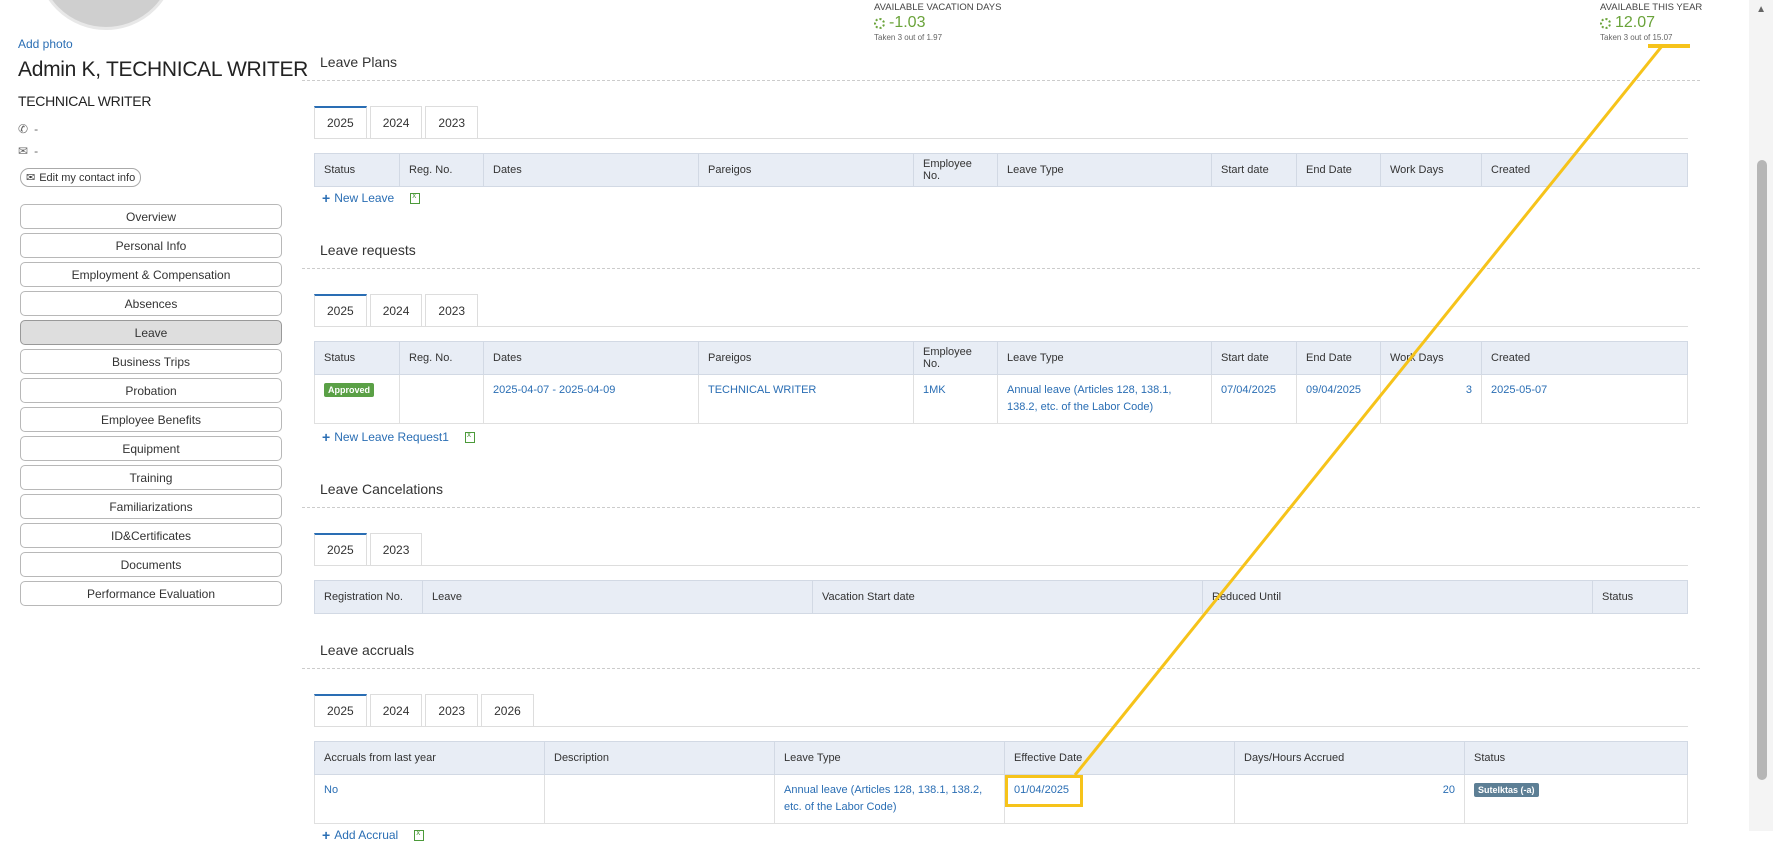 This screenshot has height=843, width=1773. What do you see at coordinates (1431, 399) in the screenshot?
I see `work-days-cell: 3` at bounding box center [1431, 399].